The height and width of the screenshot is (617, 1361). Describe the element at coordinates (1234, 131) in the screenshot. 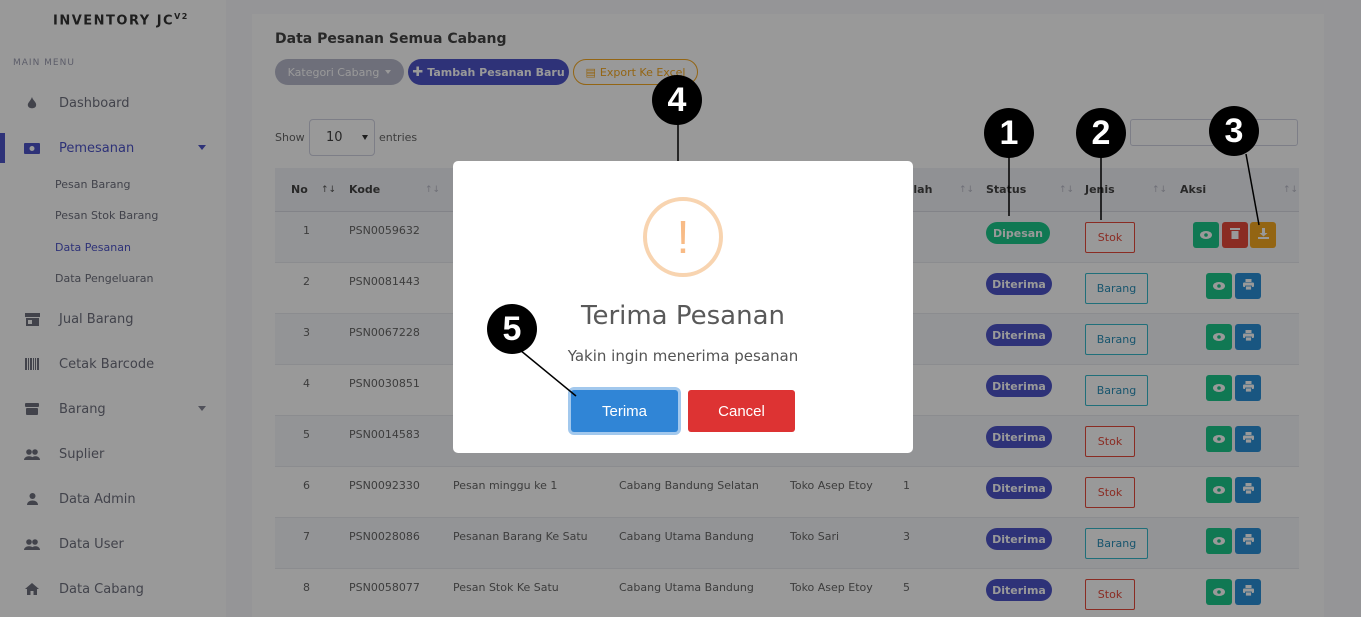

I see `annotation-marker-3: 3` at that location.